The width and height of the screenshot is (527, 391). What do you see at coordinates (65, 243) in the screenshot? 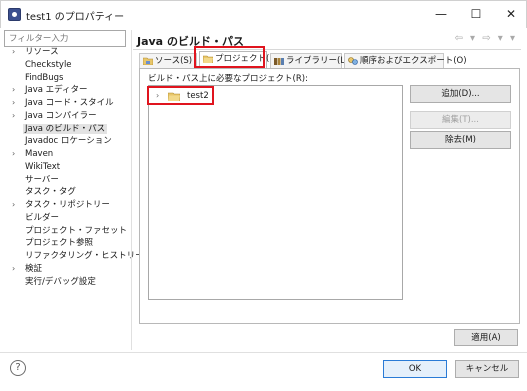
I see `sidebar-item-project-references: プロジェクト参照` at bounding box center [65, 243].